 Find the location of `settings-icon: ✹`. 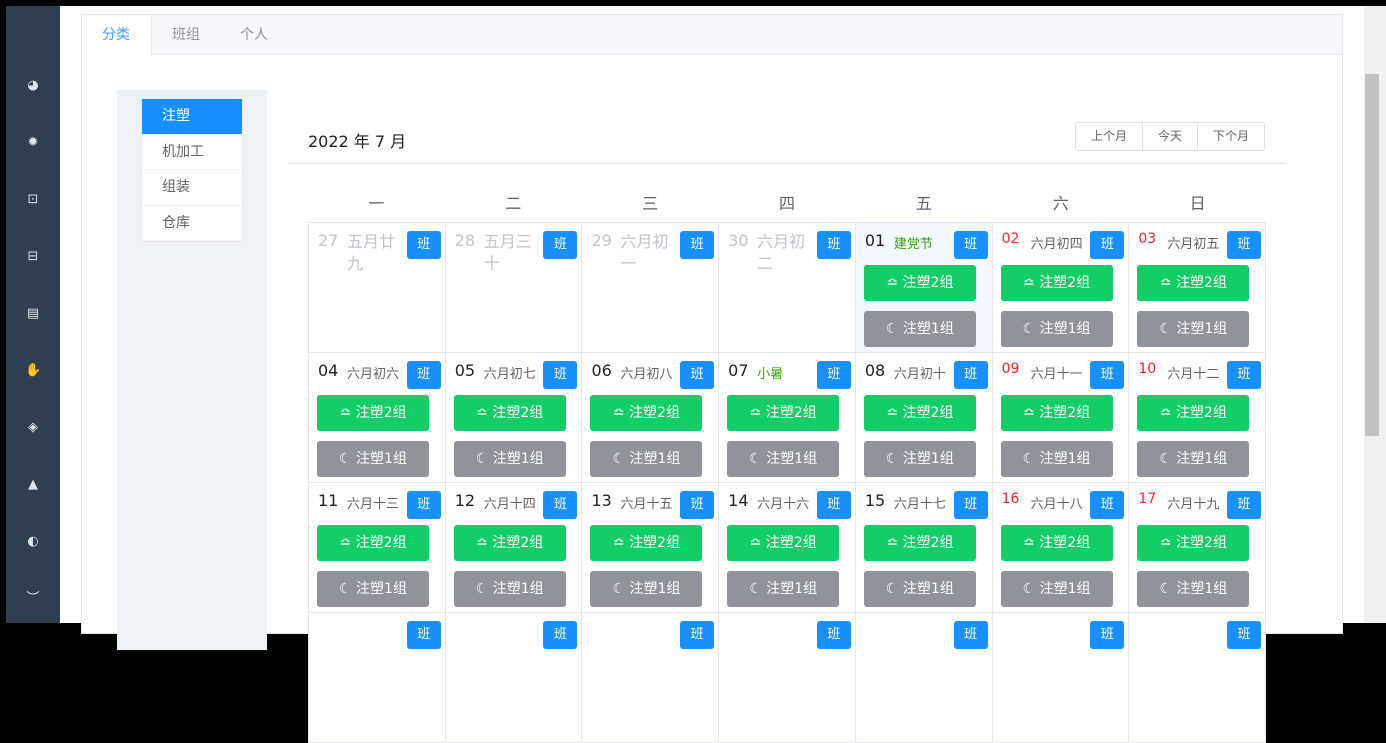

settings-icon: ✹ is located at coordinates (33, 143).